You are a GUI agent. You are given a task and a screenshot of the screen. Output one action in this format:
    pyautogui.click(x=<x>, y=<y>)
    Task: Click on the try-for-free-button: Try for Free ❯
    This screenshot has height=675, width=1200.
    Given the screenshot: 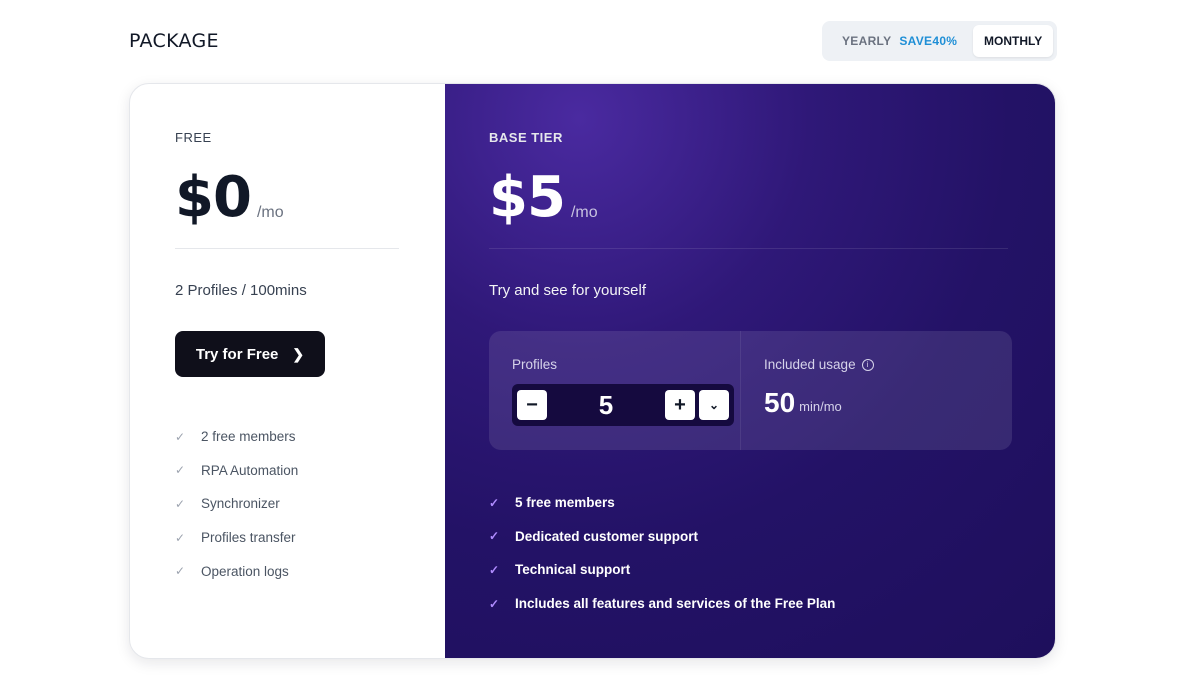 What is the action you would take?
    pyautogui.click(x=250, y=354)
    